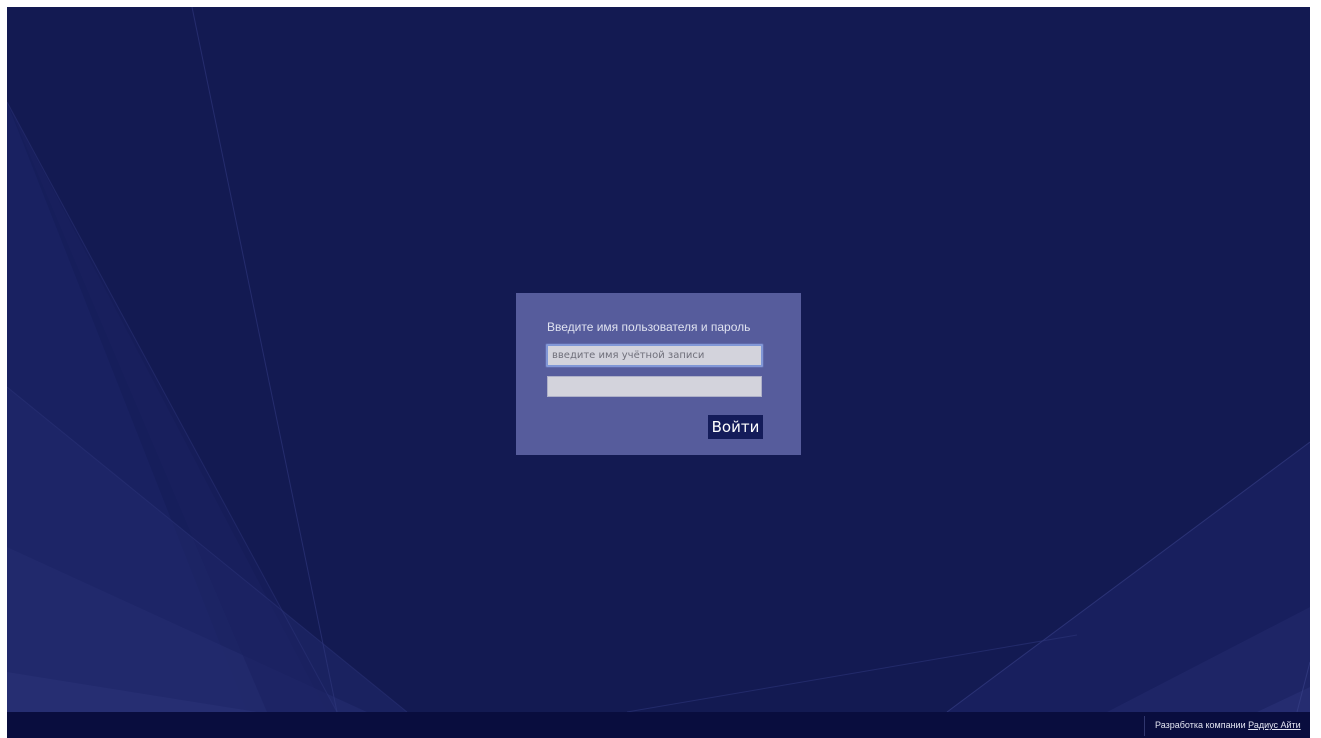 Image resolution: width=1321 pixels, height=738 pixels. What do you see at coordinates (735, 427) in the screenshot?
I see `login-button: Войти` at bounding box center [735, 427].